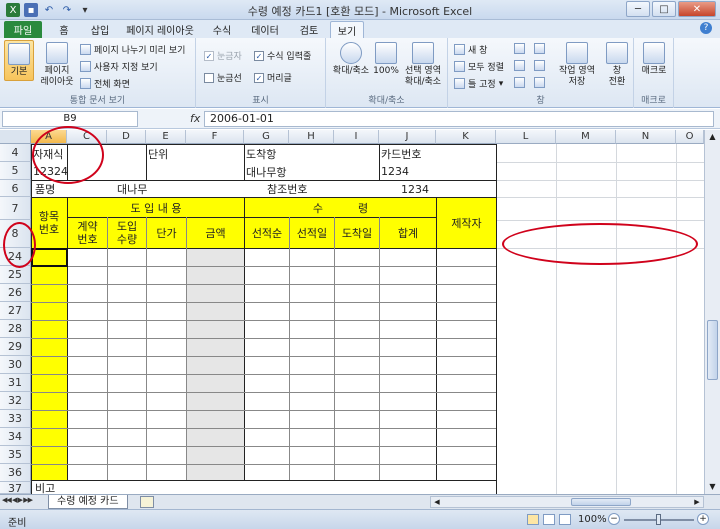 The height and width of the screenshot is (529, 720). I want to click on full-screen-button: 전체 화면, so click(105, 83).